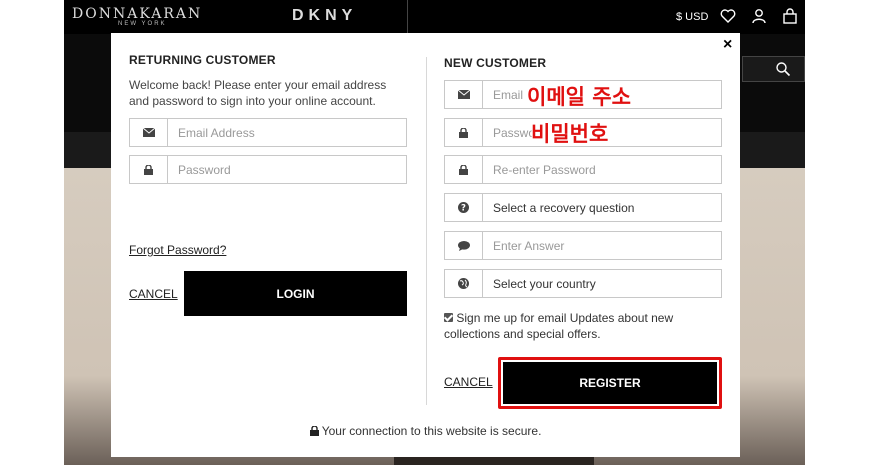 This screenshot has height=465, width=870. Describe the element at coordinates (692, 17) in the screenshot. I see `currency-selector: $ USD` at that location.